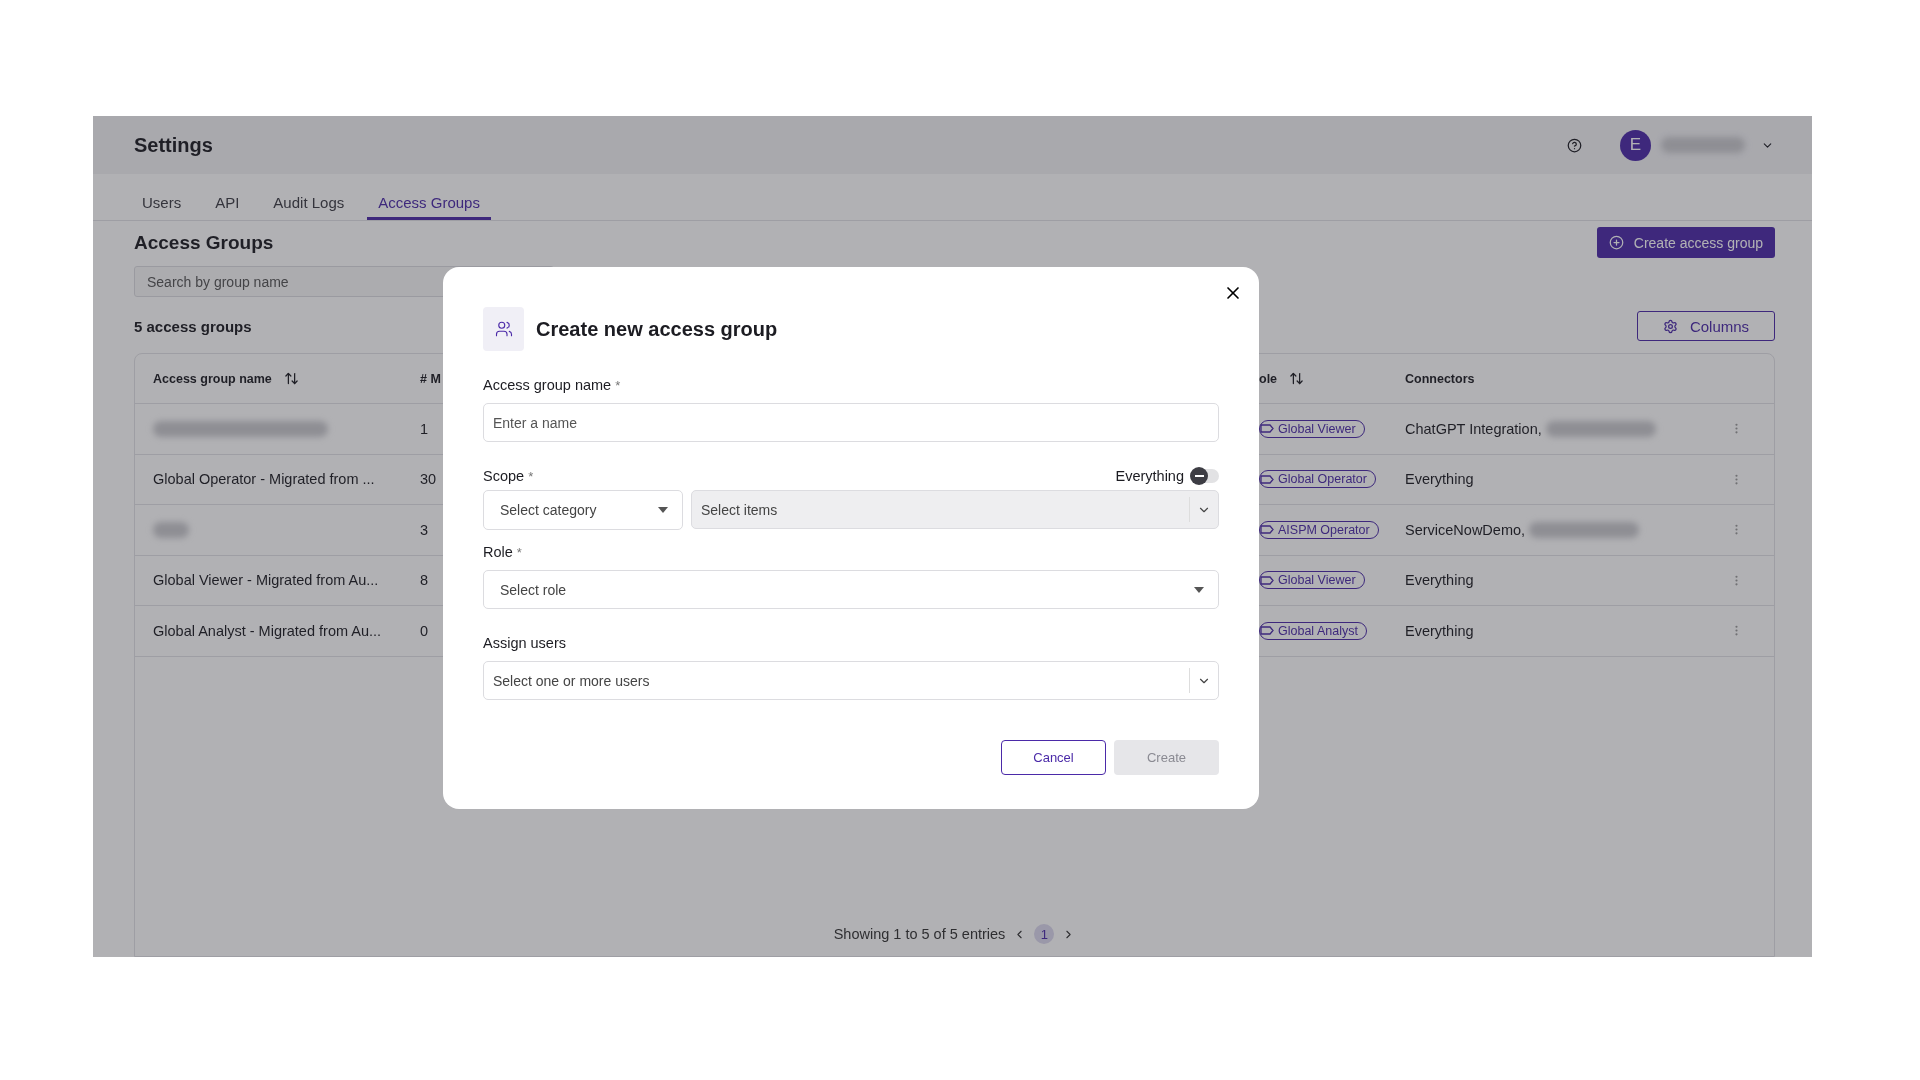 This screenshot has width=1920, height=1080. Describe the element at coordinates (1473, 428) in the screenshot. I see `table-cell: ChatGPT Integration,` at that location.